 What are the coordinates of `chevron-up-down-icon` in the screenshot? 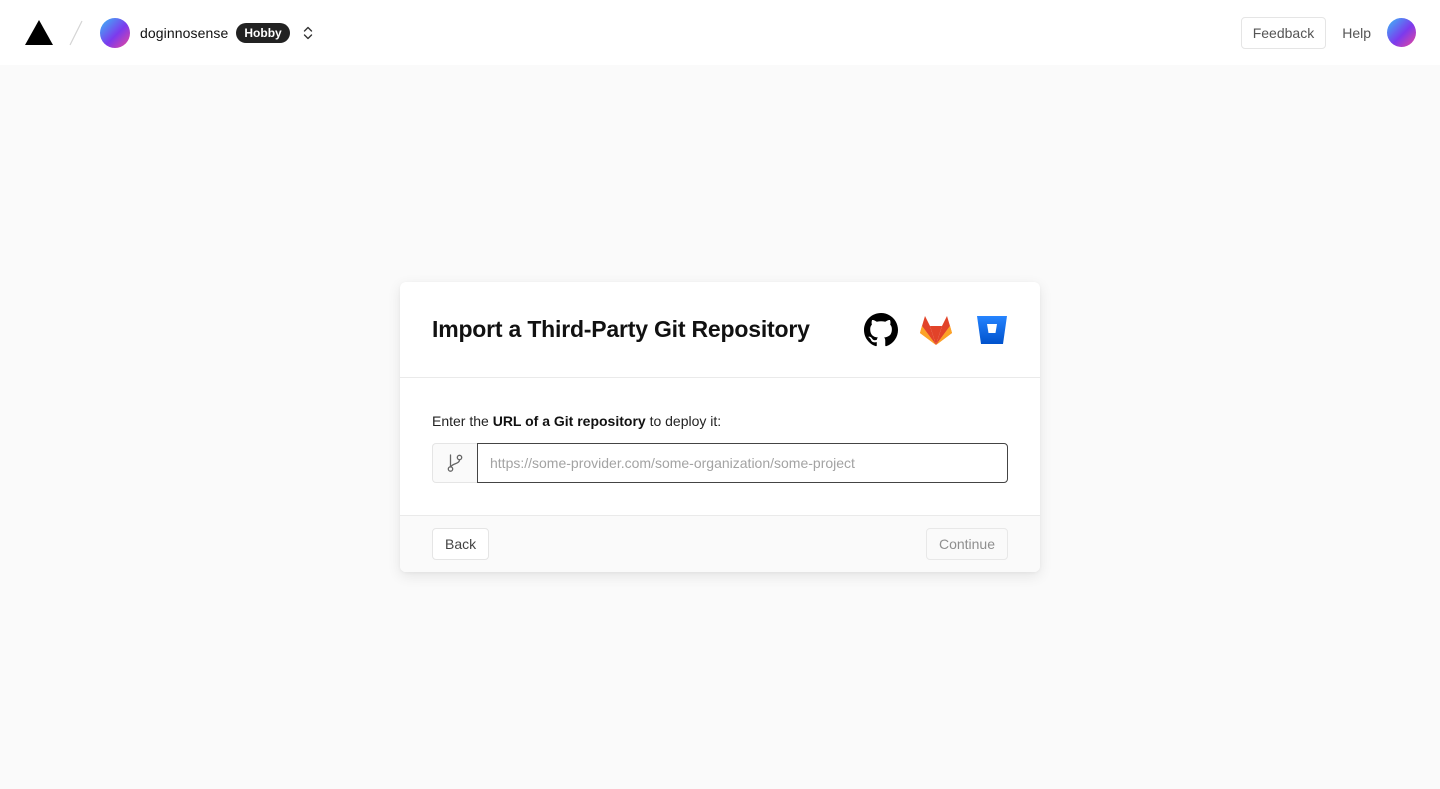 It's located at (307, 32).